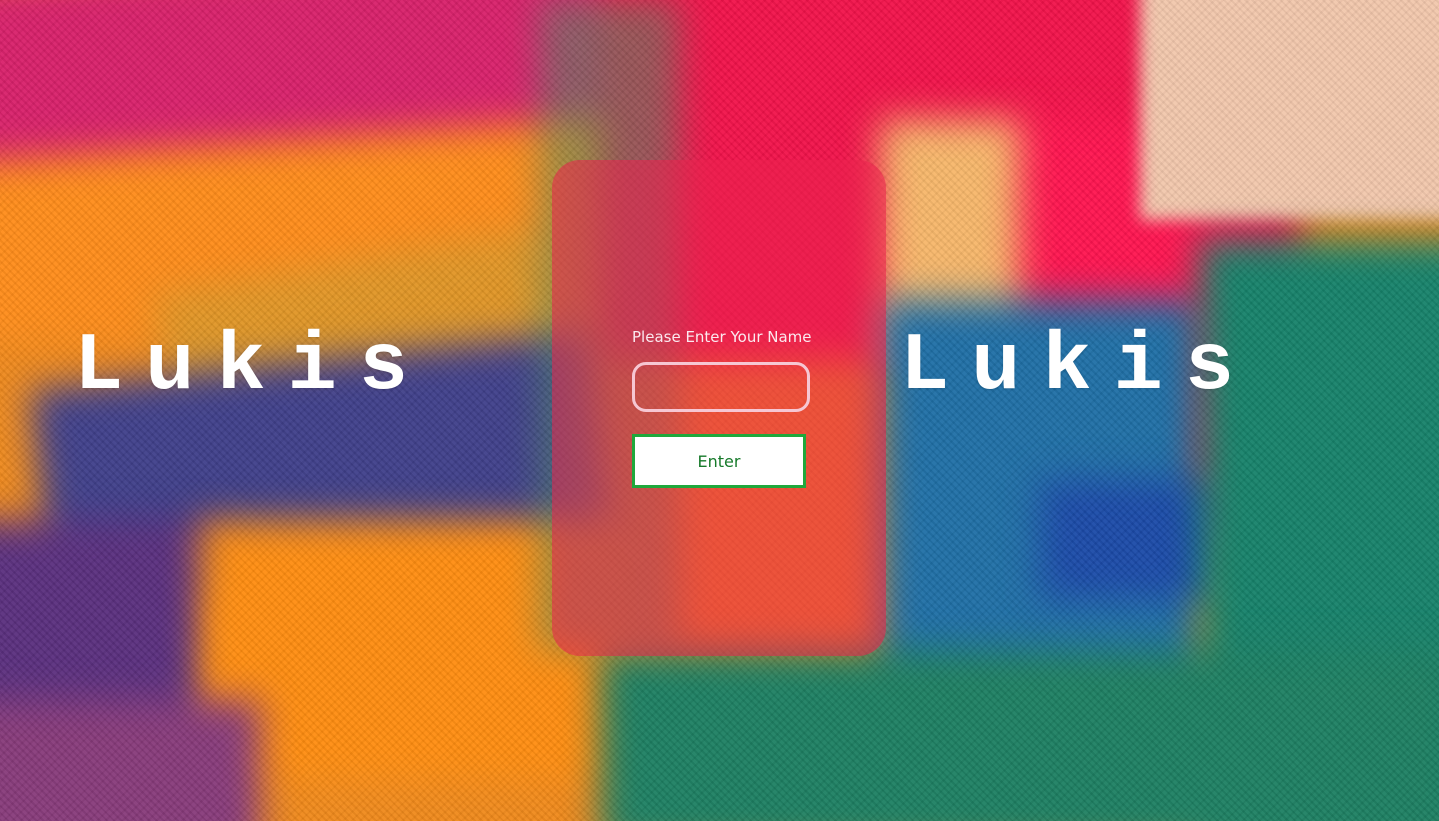  What do you see at coordinates (719, 461) in the screenshot?
I see `enter-button: Enter` at bounding box center [719, 461].